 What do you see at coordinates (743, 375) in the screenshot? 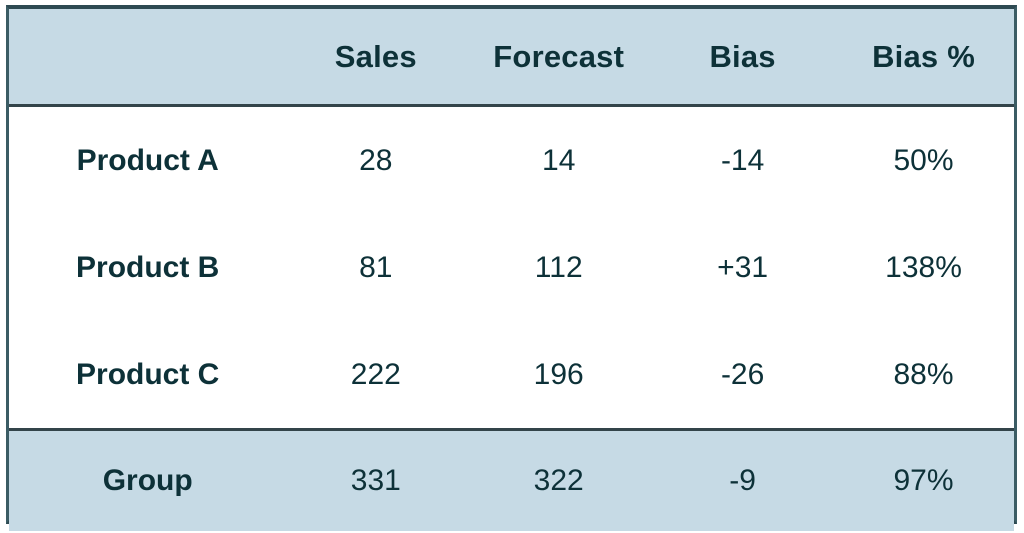
I see `cell-product-c-bias: -26` at bounding box center [743, 375].